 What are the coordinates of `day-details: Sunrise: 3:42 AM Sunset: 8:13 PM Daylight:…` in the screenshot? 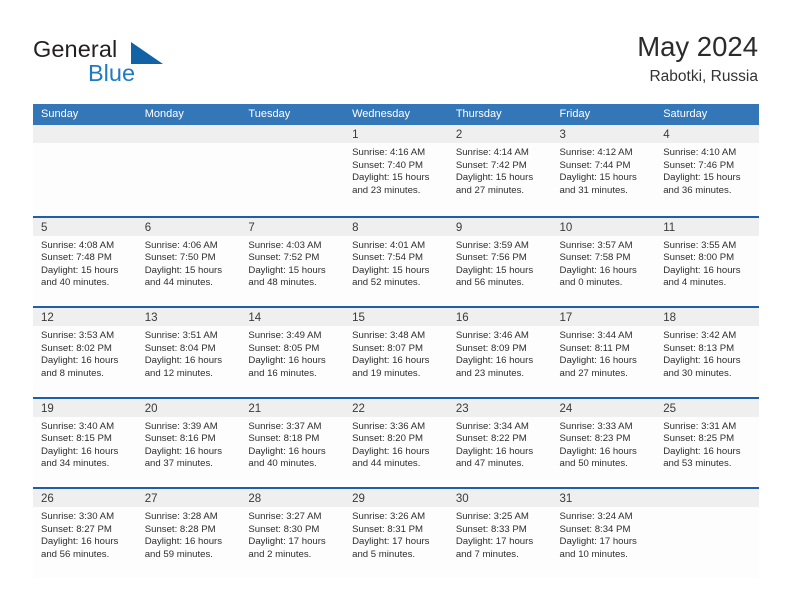 It's located at (707, 353).